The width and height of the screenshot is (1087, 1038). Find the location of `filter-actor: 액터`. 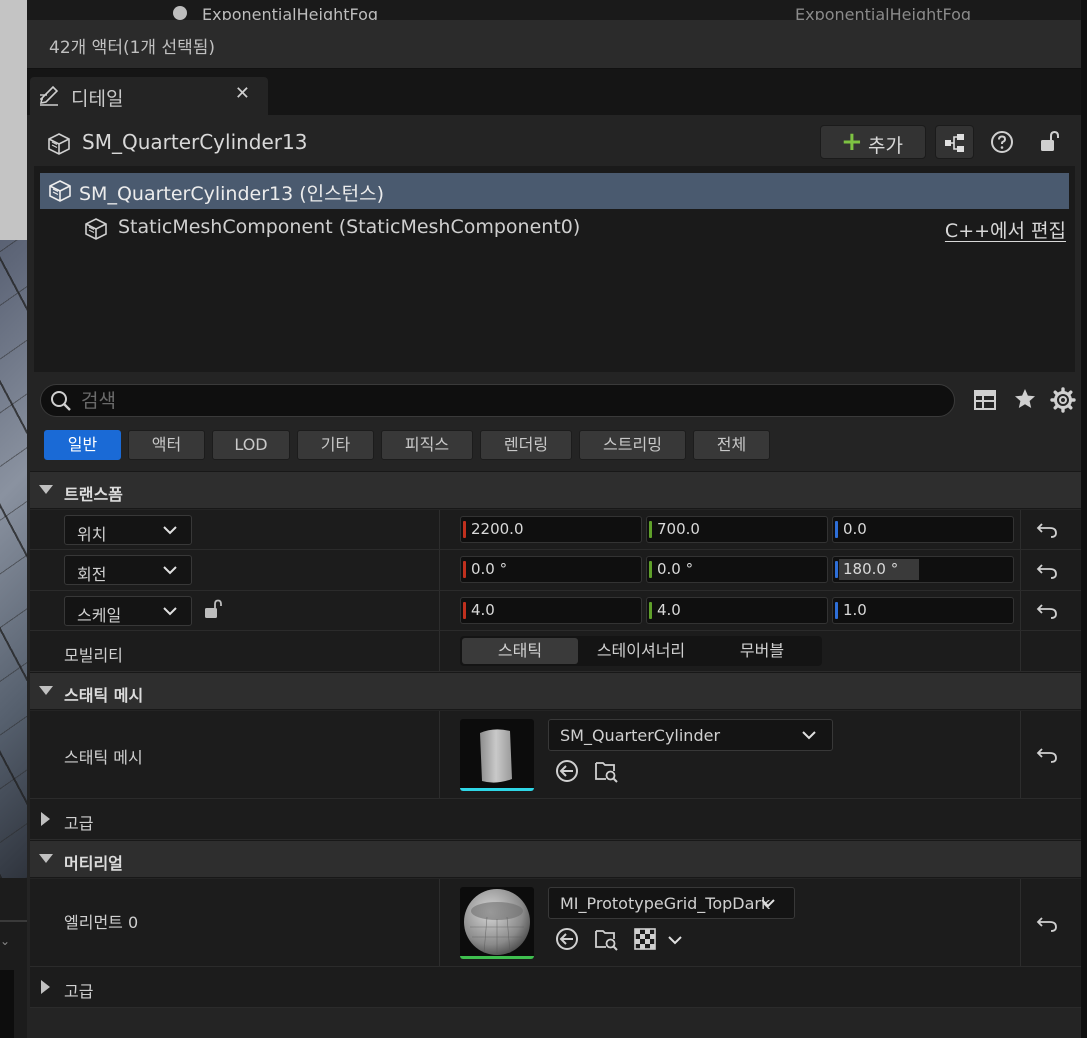

filter-actor: 액터 is located at coordinates (166, 445).